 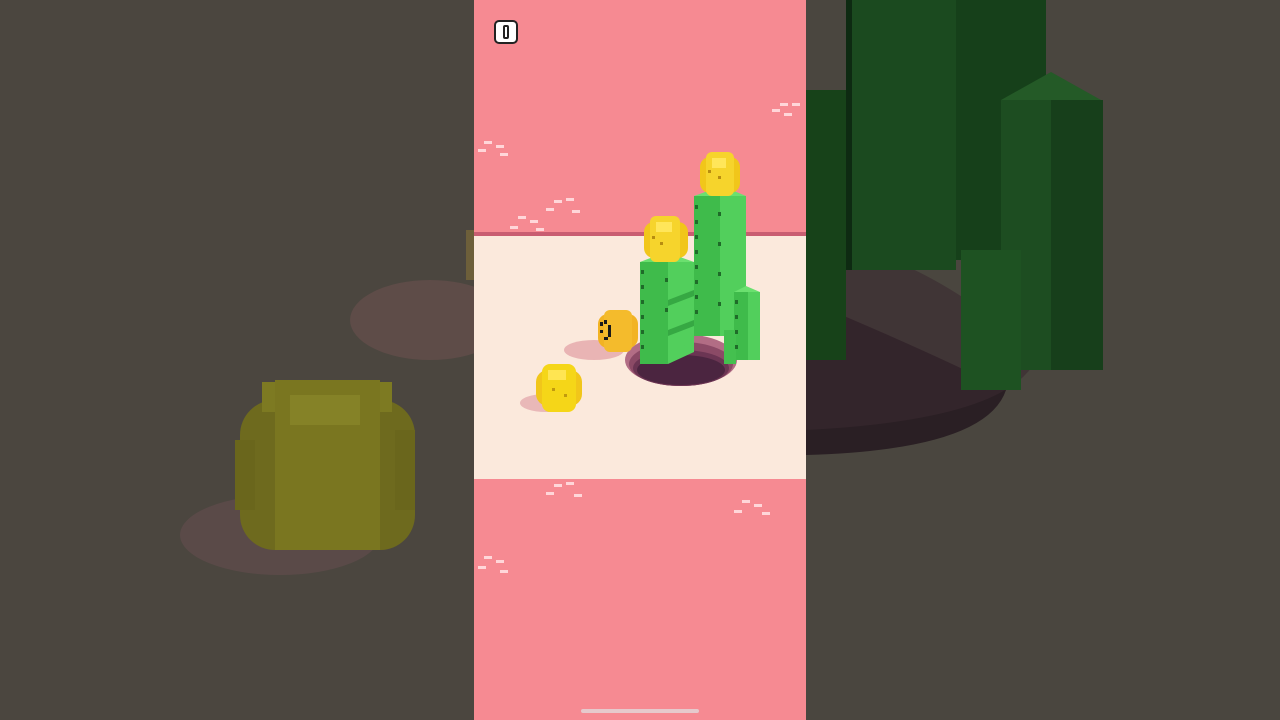 I want to click on flower-top-medium, so click(x=666, y=239).